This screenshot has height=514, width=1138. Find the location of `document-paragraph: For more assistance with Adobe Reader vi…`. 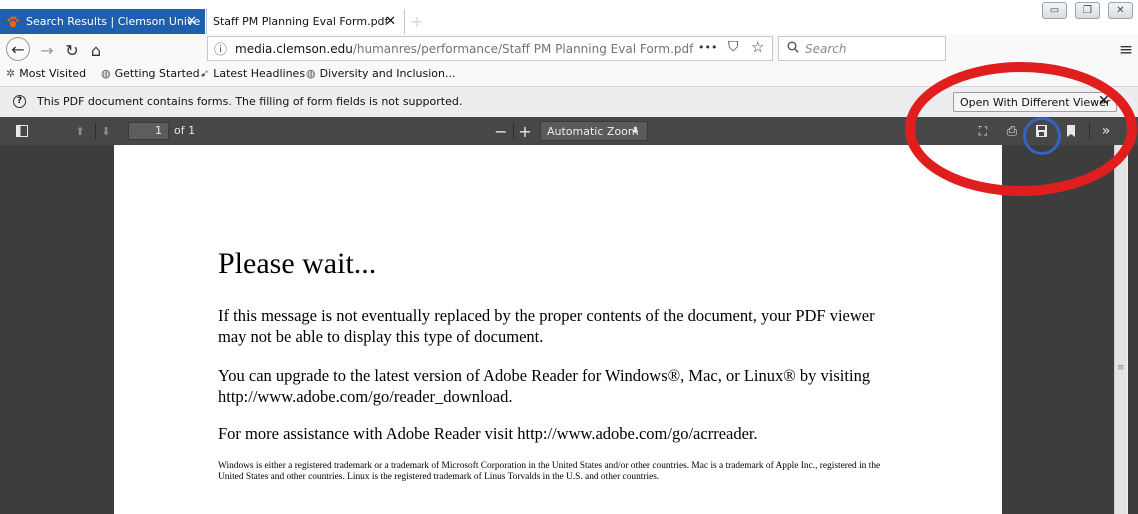

document-paragraph: For more assistance with Adobe Reader vi… is located at coordinates (488, 433).